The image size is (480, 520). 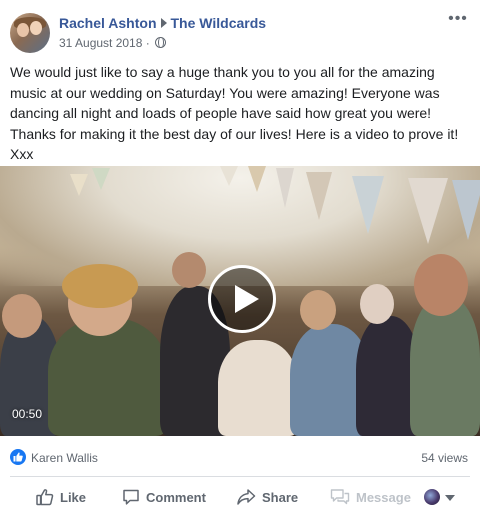 I want to click on author-name-link: Rachel Ashton, so click(x=108, y=23).